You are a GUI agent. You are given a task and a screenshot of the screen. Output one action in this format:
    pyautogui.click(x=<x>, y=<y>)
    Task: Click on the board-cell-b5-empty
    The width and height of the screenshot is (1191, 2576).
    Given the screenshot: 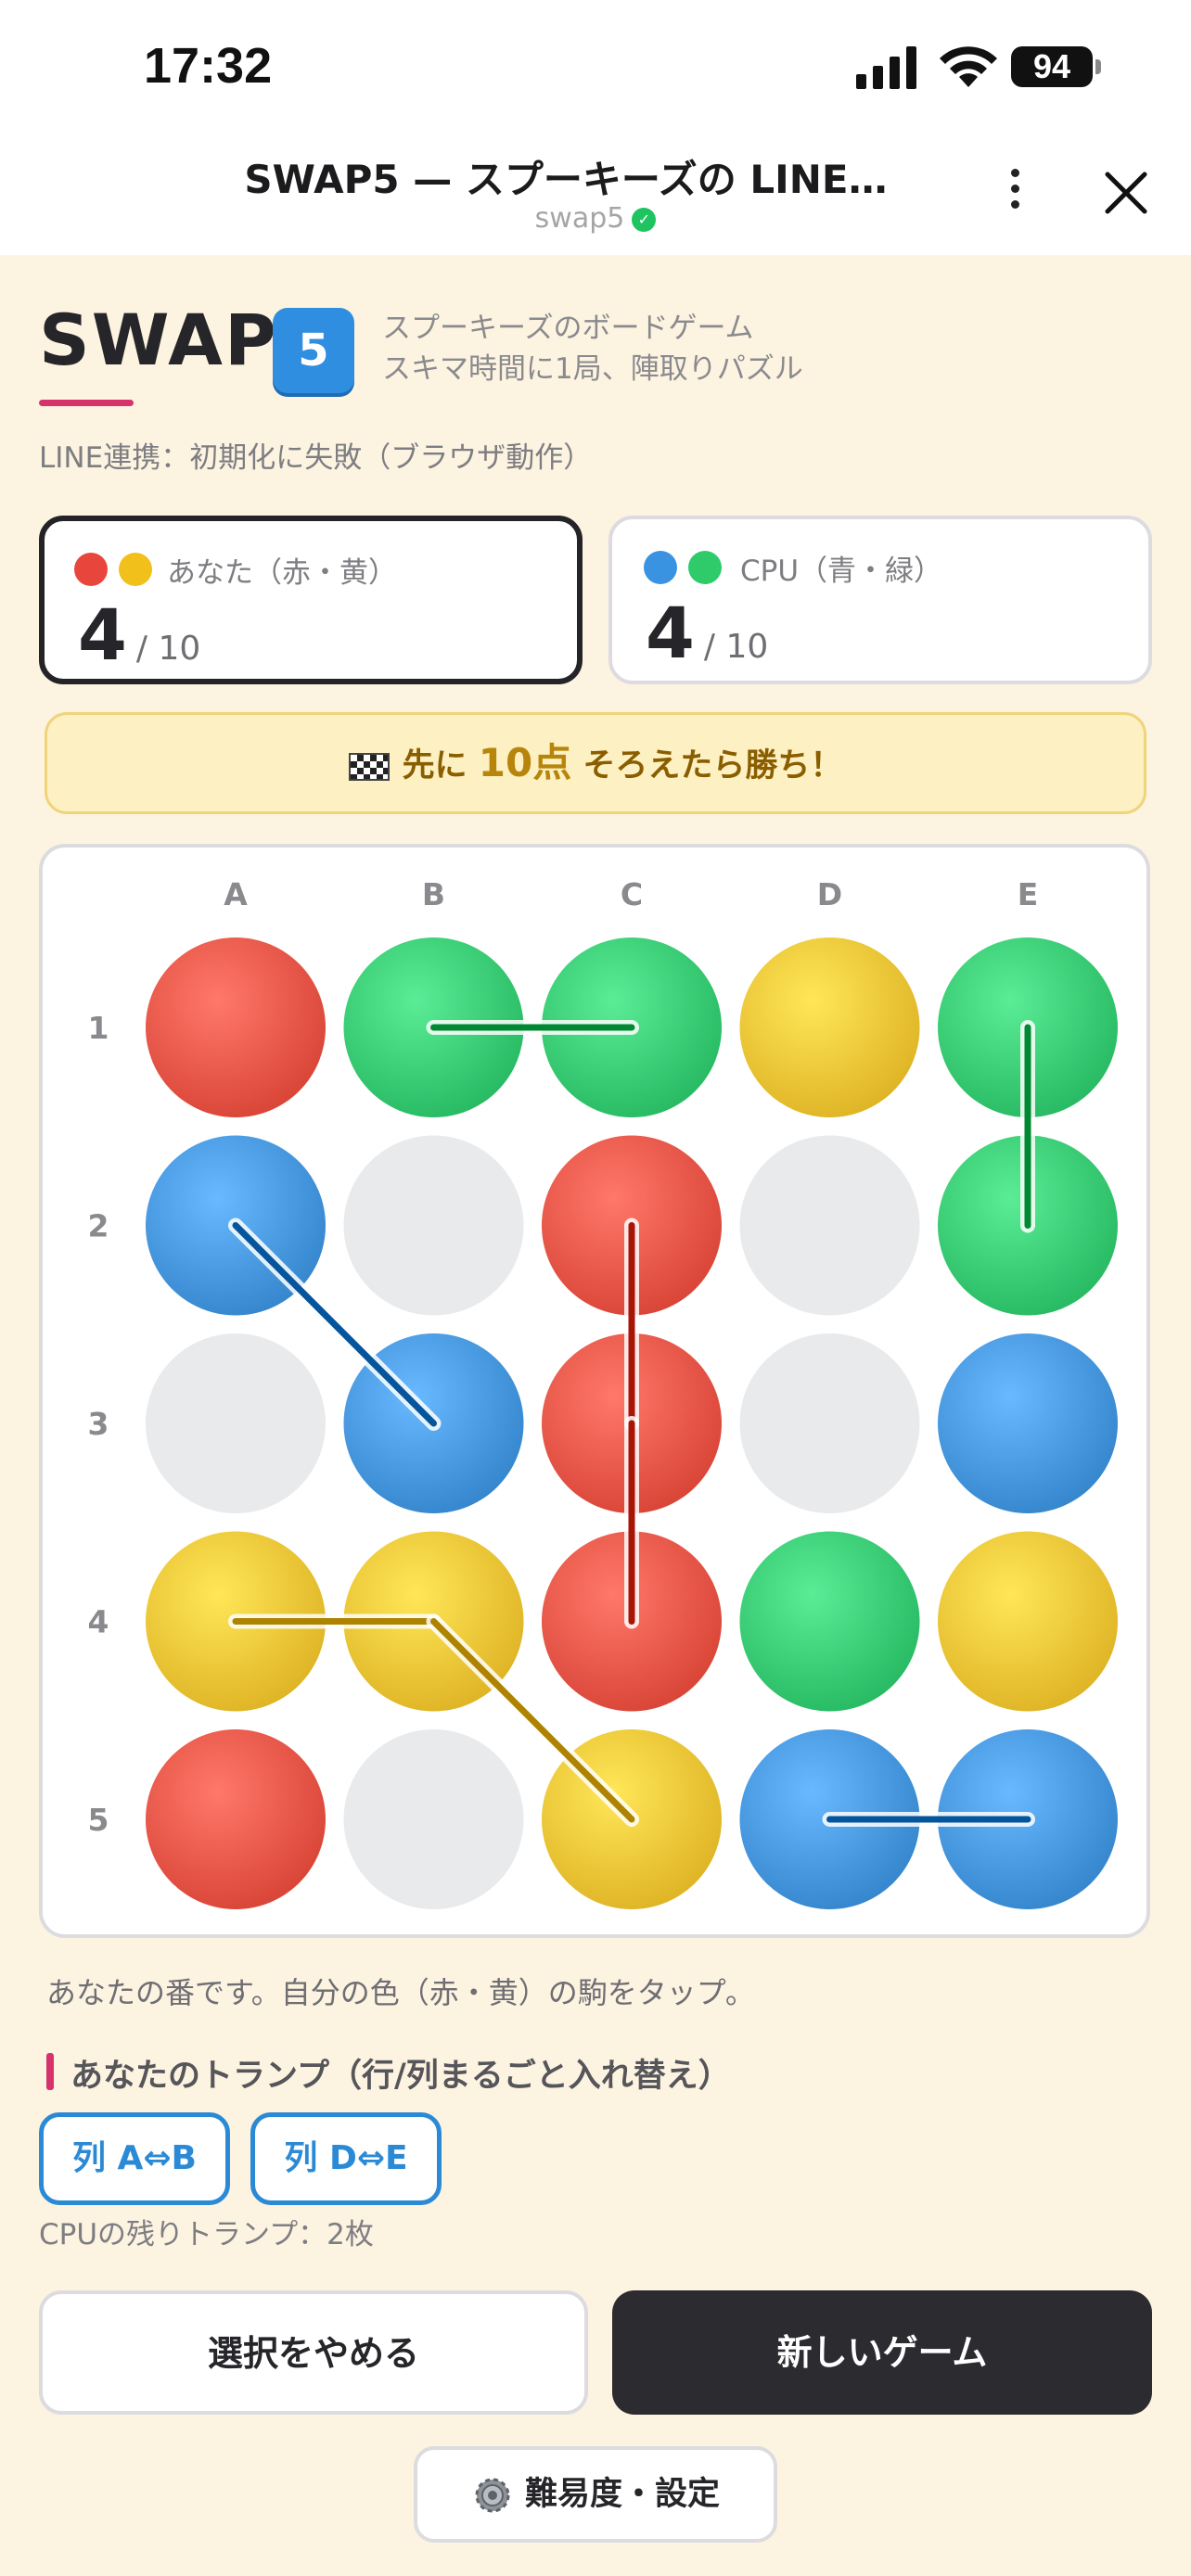 What is the action you would take?
    pyautogui.click(x=433, y=1819)
    